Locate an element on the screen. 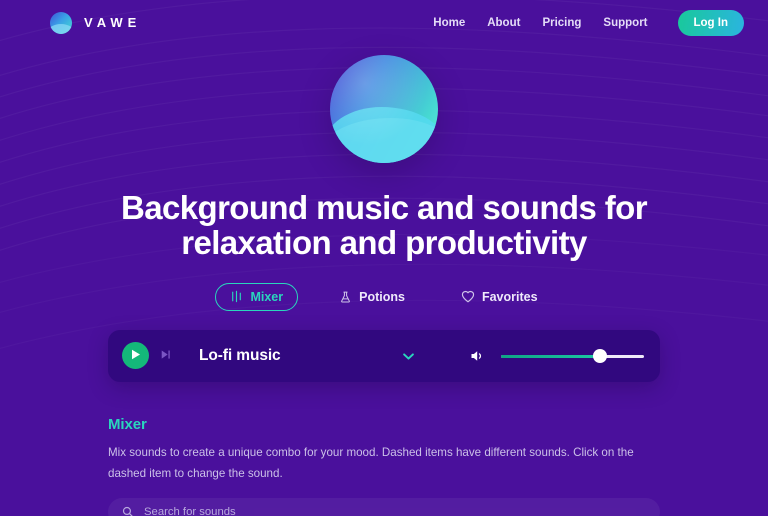 This screenshot has width=768, height=516. skip-next-button is located at coordinates (160, 356).